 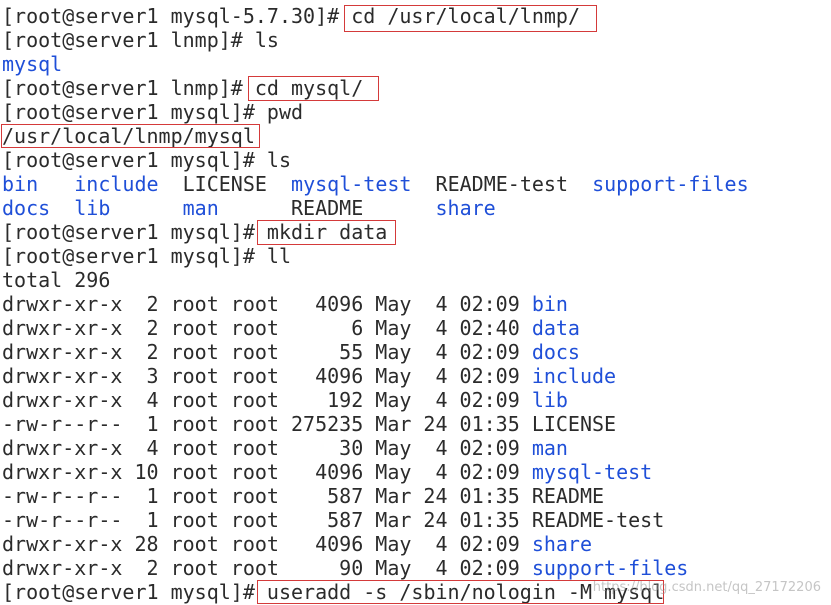 I want to click on file-metadata: drwxr-xr-x 2 root root 4096 May 4 02:09, so click(x=267, y=304).